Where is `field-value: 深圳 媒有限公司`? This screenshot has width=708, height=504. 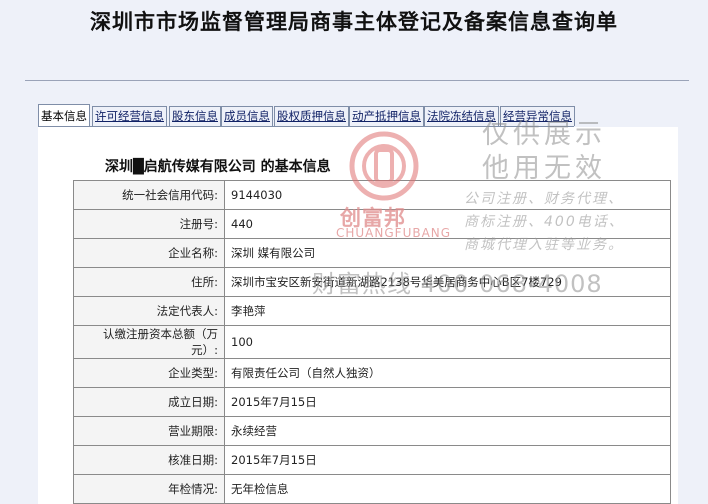 field-value: 深圳 媒有限公司 is located at coordinates (447, 253).